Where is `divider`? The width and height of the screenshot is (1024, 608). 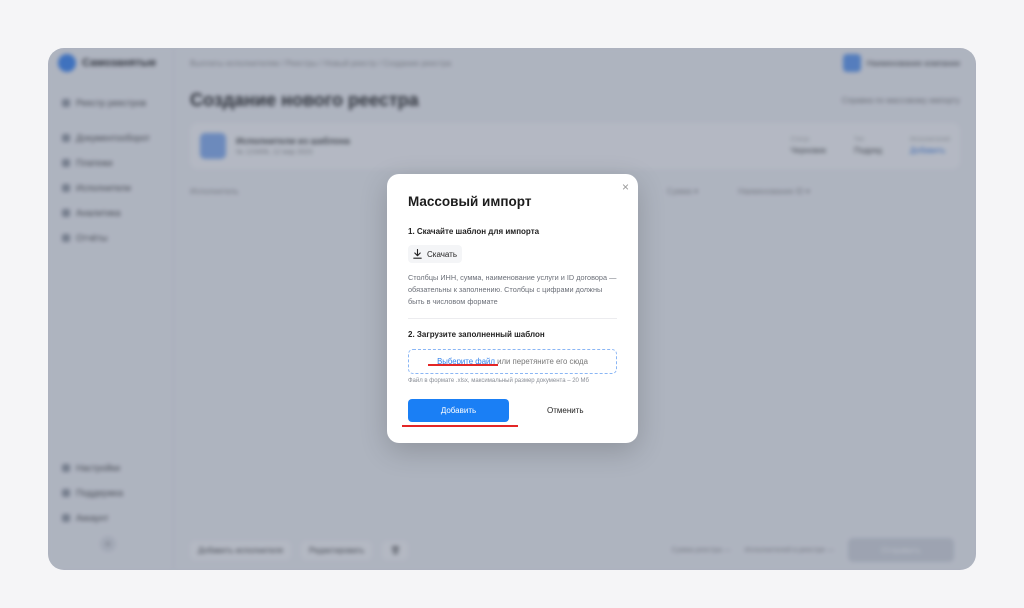
divider is located at coordinates (512, 318).